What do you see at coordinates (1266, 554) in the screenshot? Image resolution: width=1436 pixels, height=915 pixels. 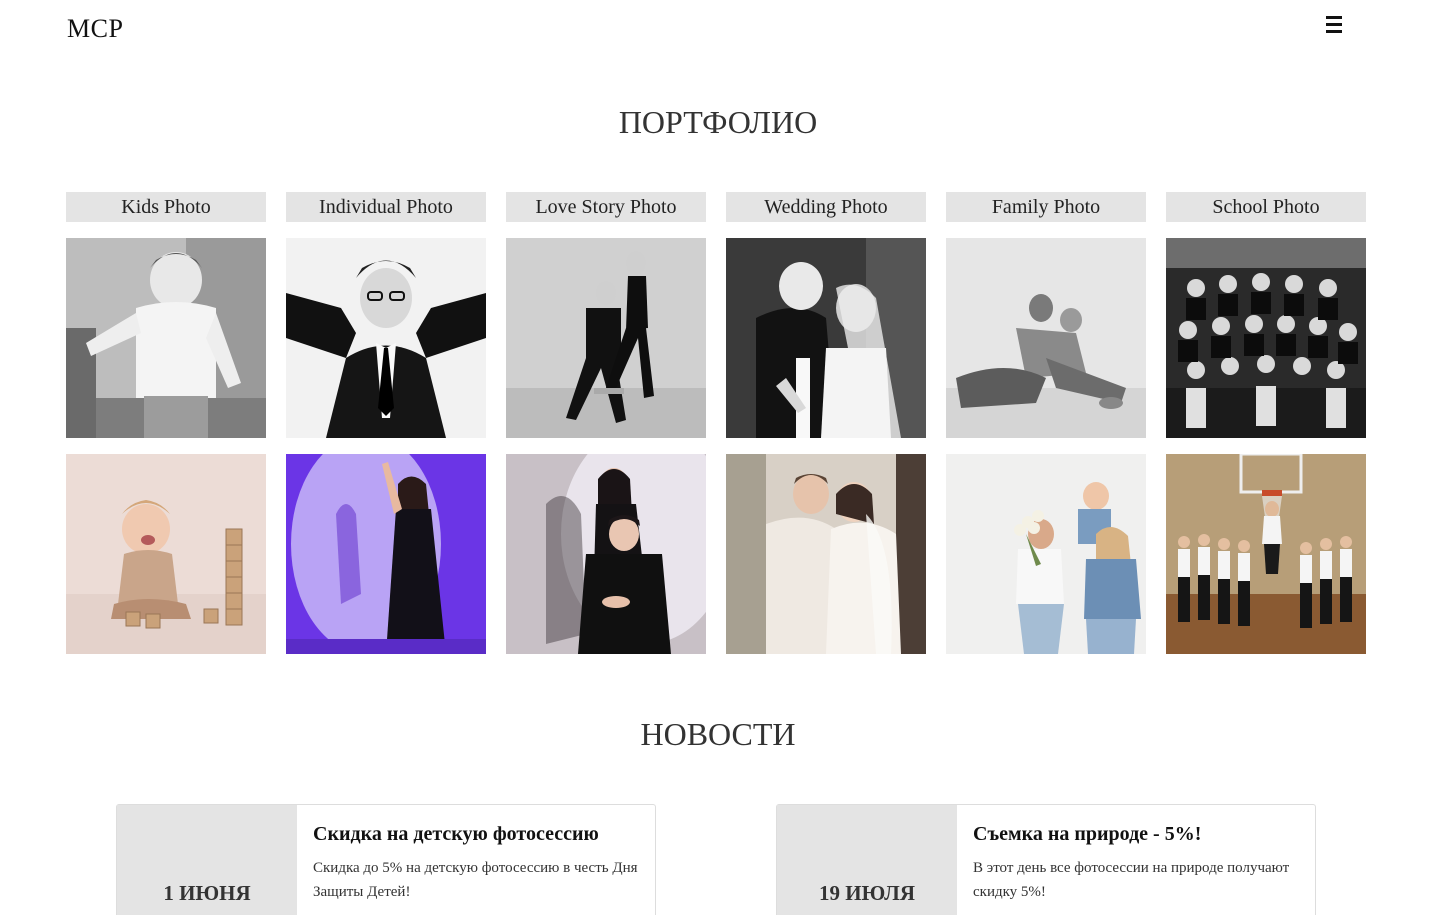 I see `photo-school-color` at bounding box center [1266, 554].